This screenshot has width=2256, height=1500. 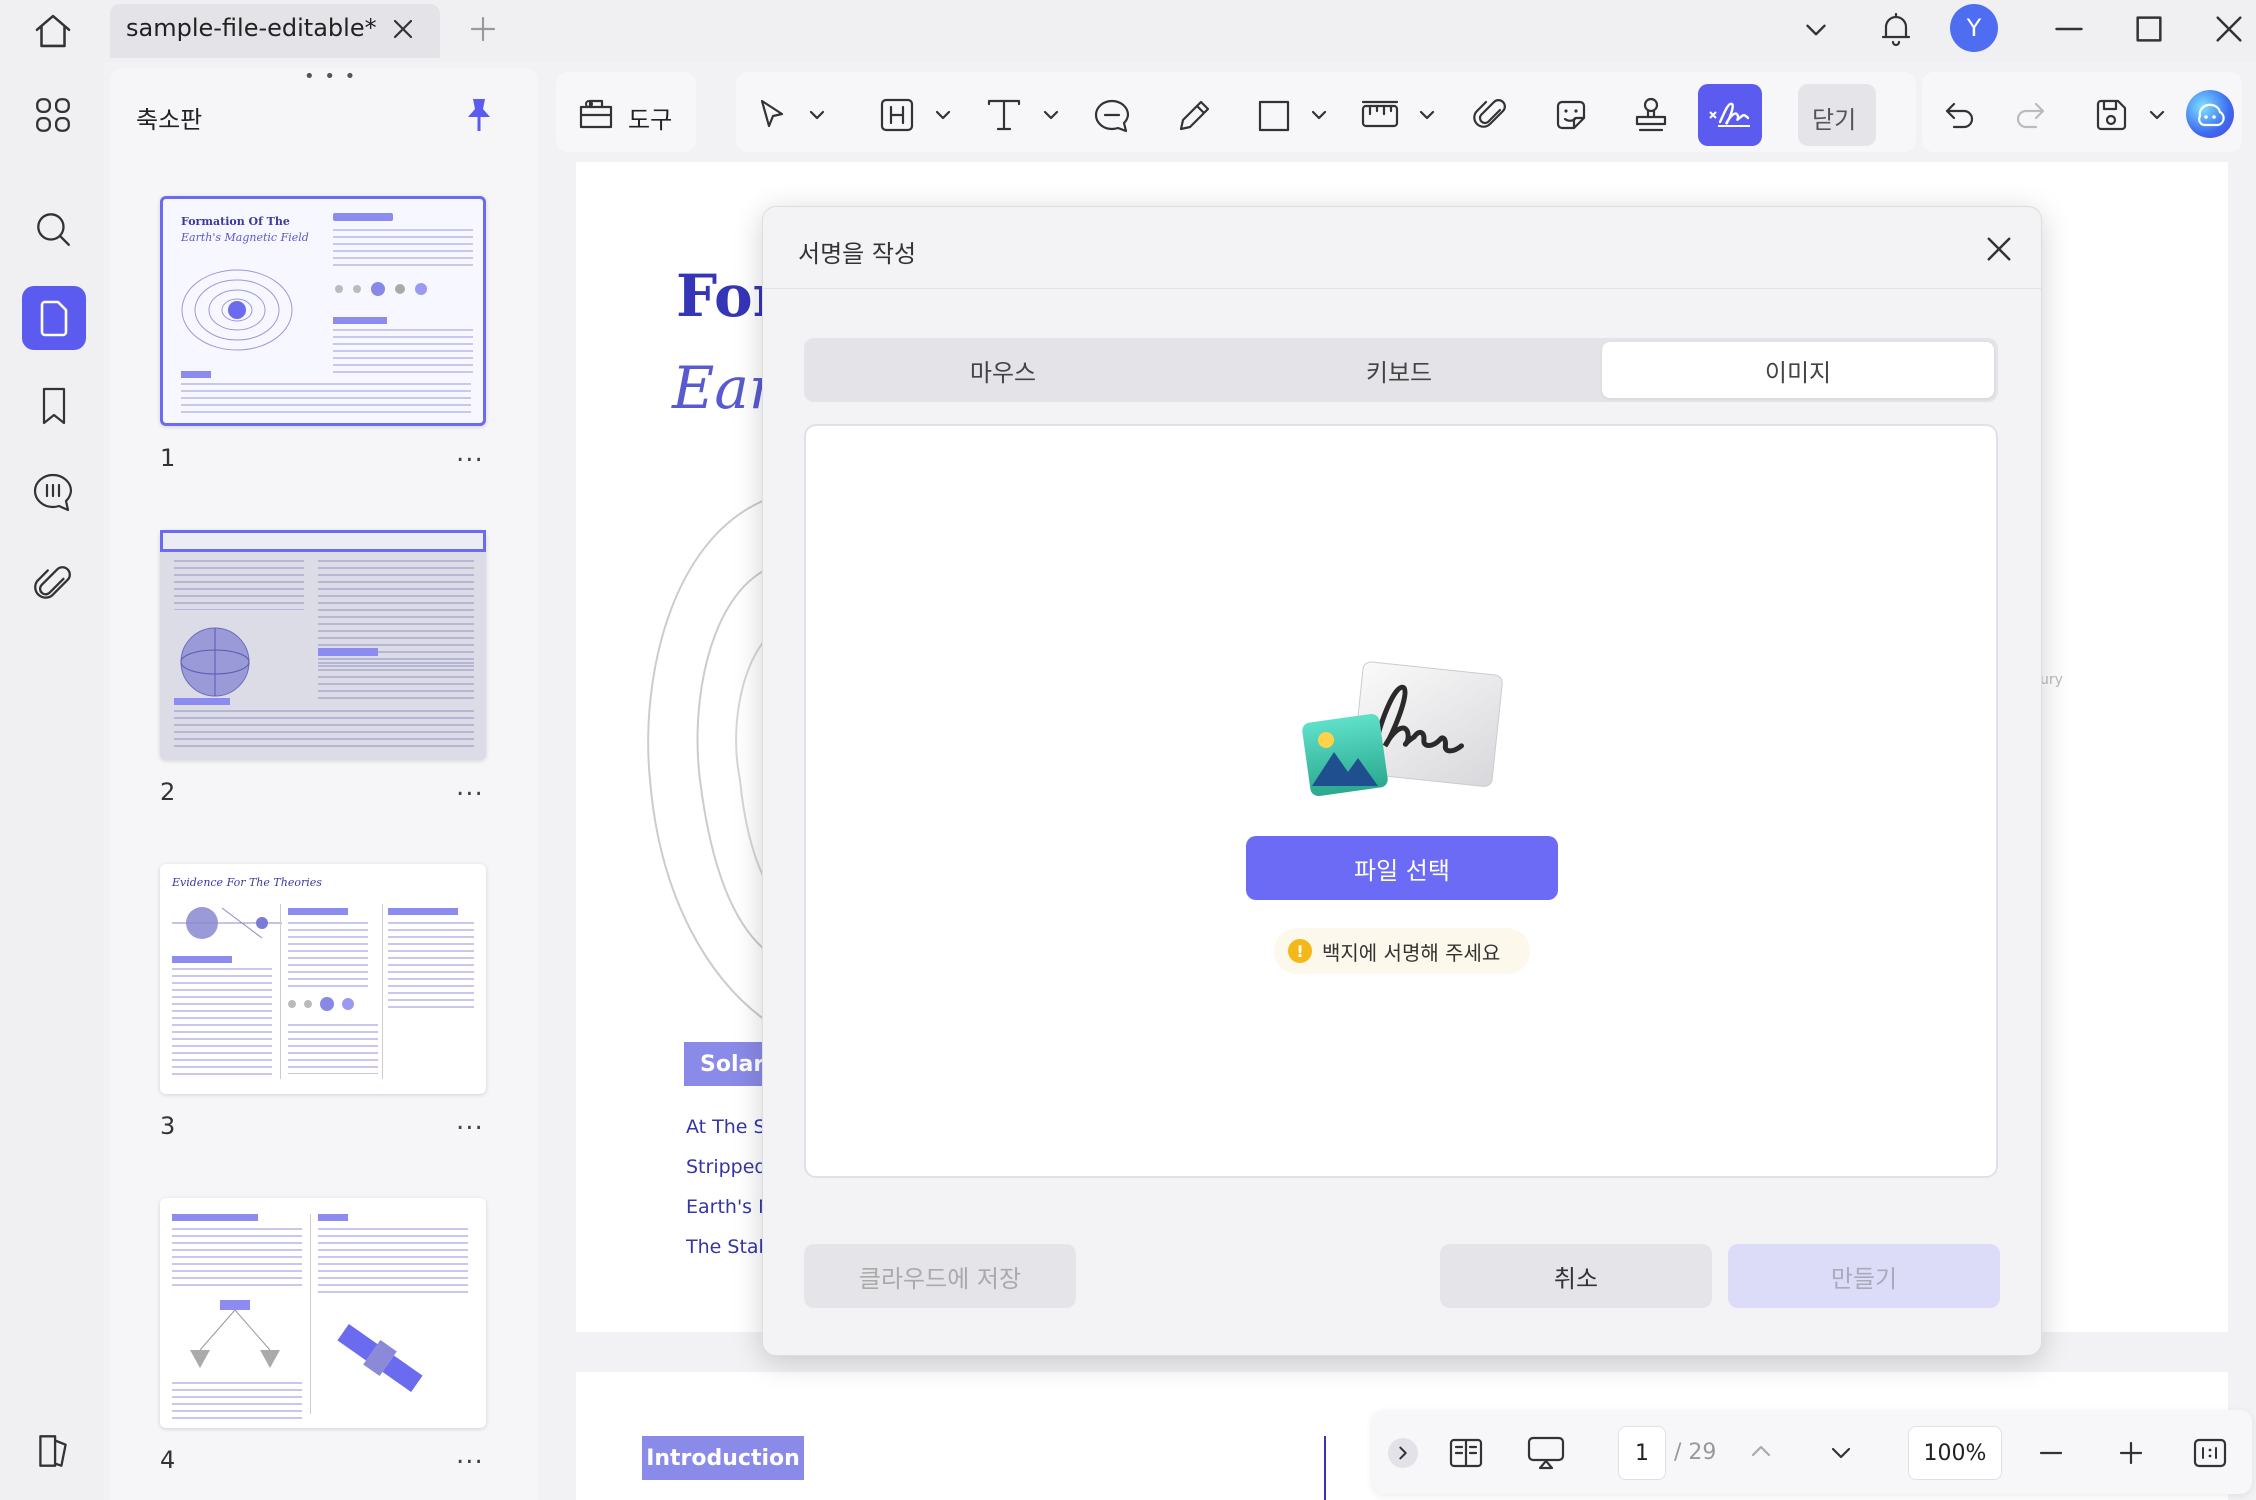 I want to click on drag-handle: • • •, so click(x=330, y=76).